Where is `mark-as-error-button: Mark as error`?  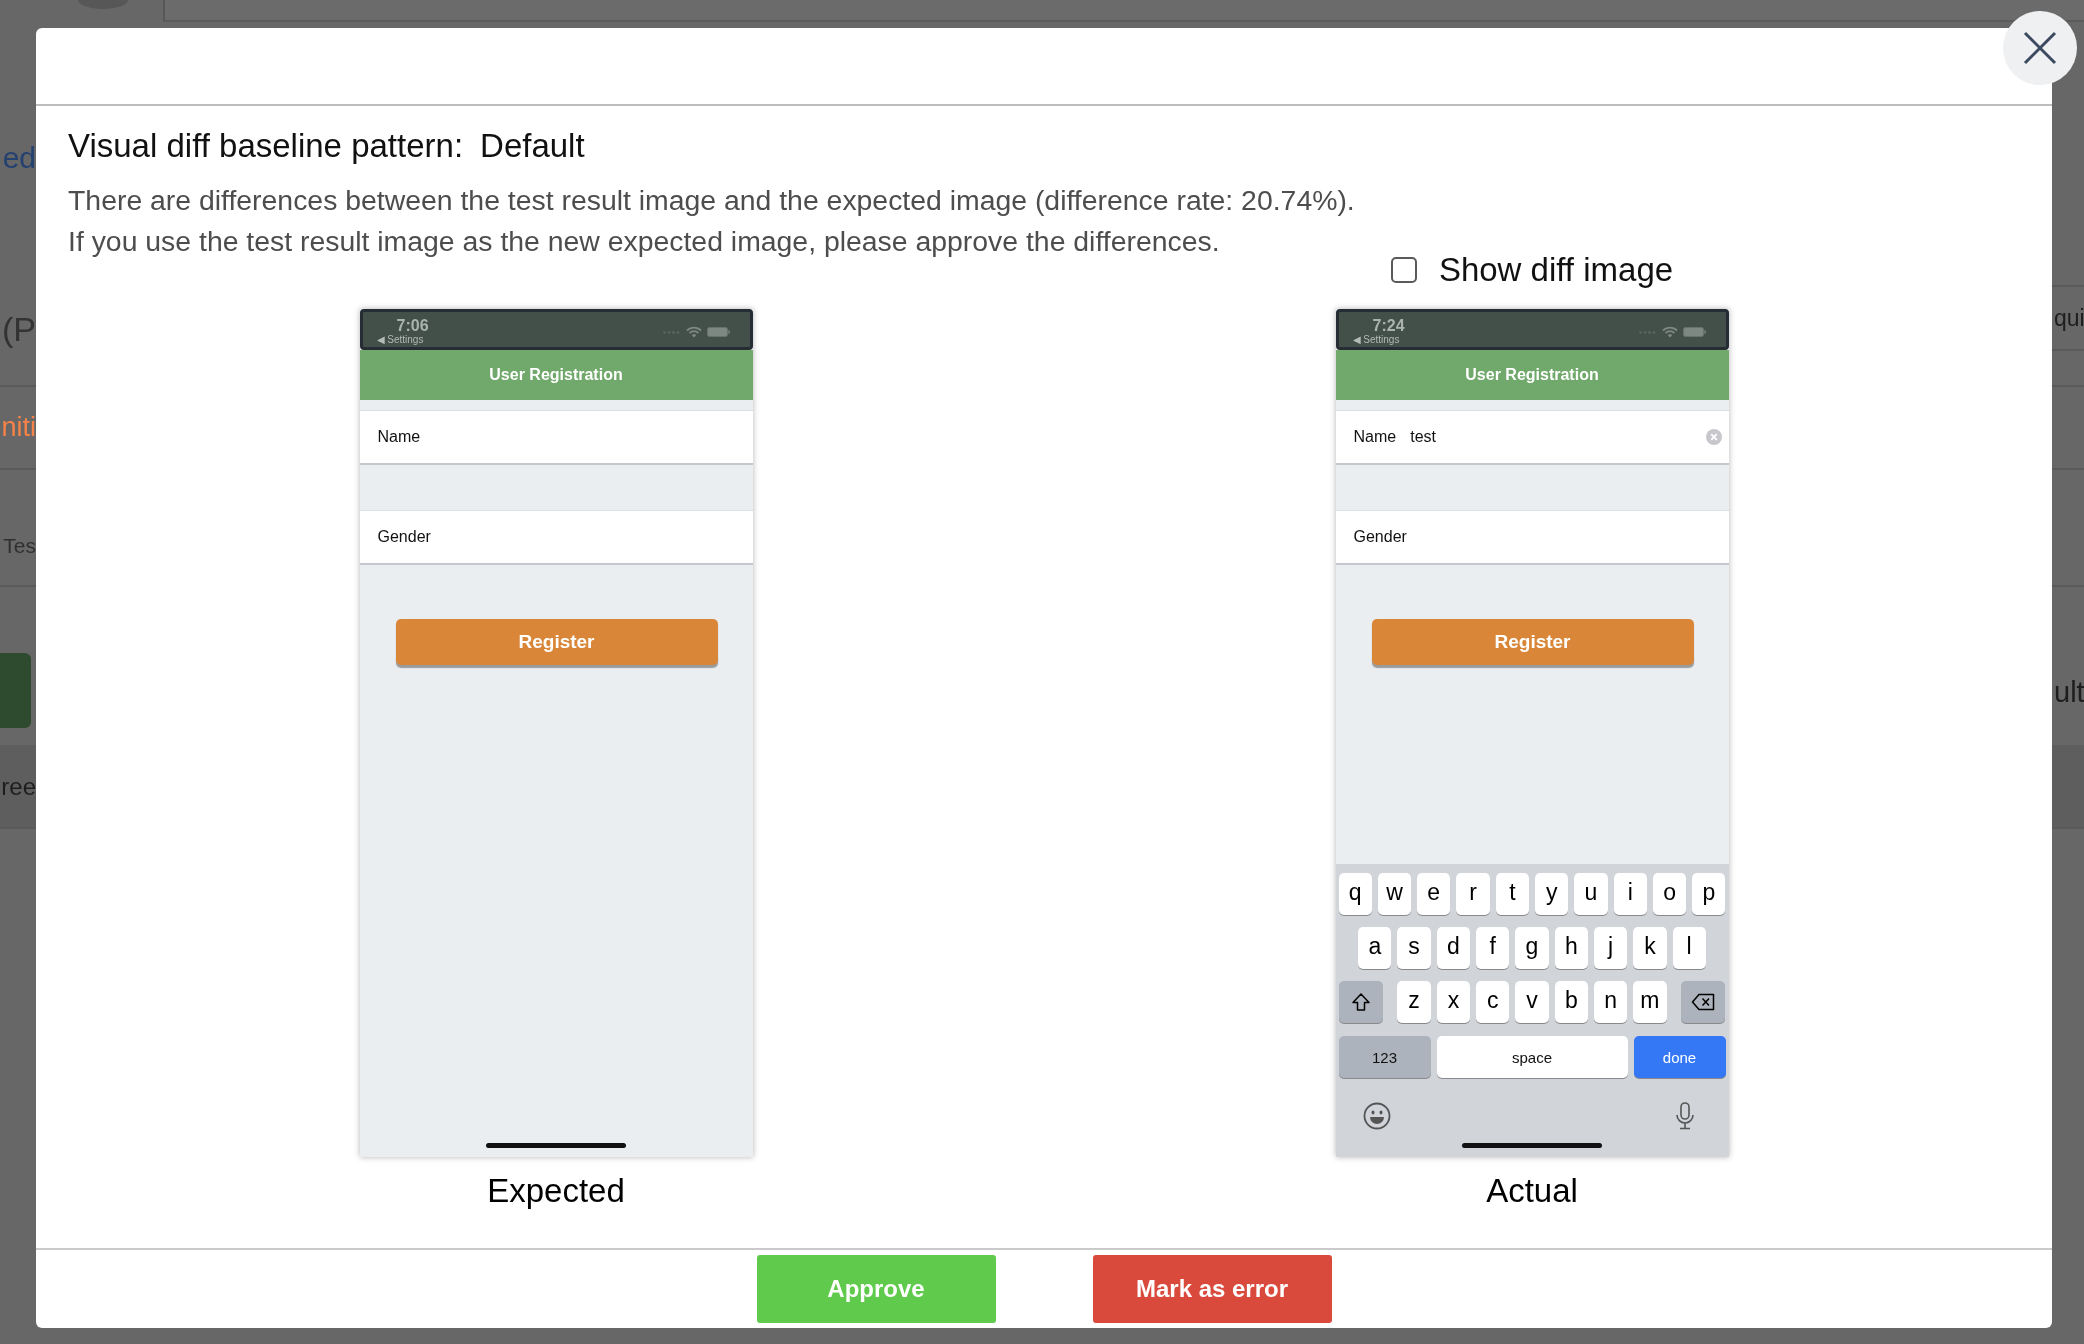 mark-as-error-button: Mark as error is located at coordinates (1212, 1289).